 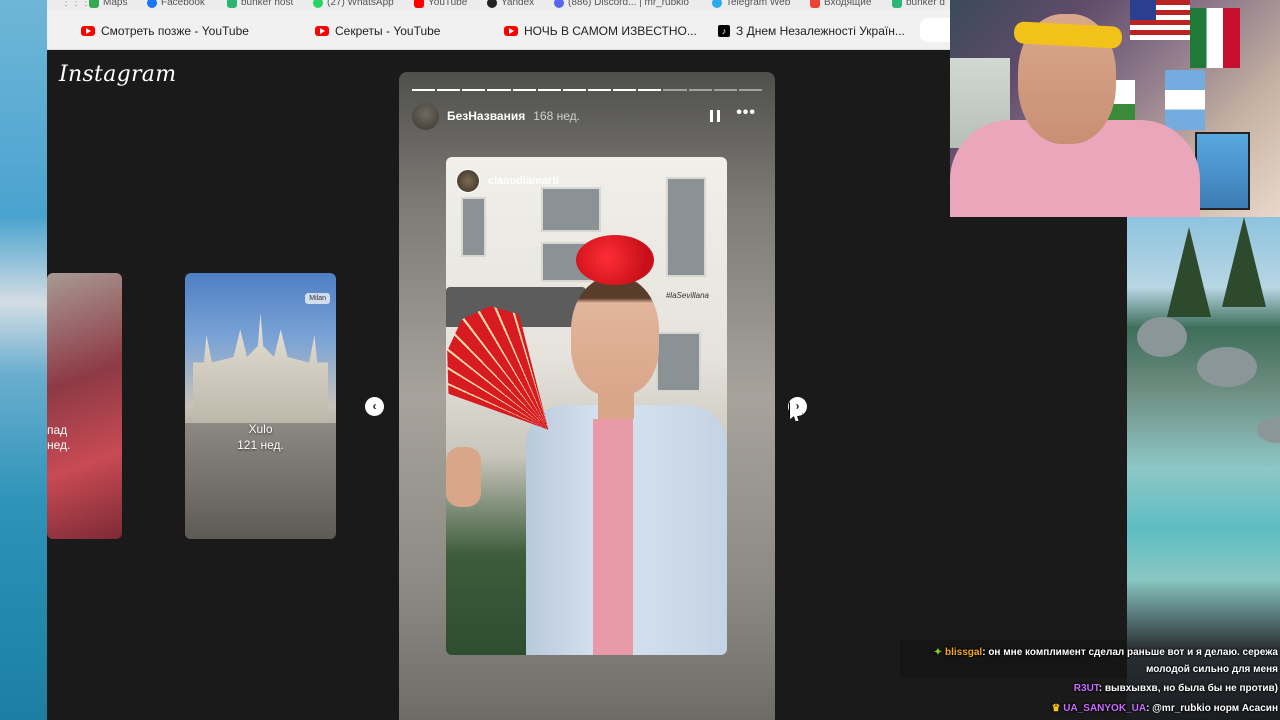 What do you see at coordinates (1212, 669) in the screenshot?
I see `chat-message: молодой сильно для меня` at bounding box center [1212, 669].